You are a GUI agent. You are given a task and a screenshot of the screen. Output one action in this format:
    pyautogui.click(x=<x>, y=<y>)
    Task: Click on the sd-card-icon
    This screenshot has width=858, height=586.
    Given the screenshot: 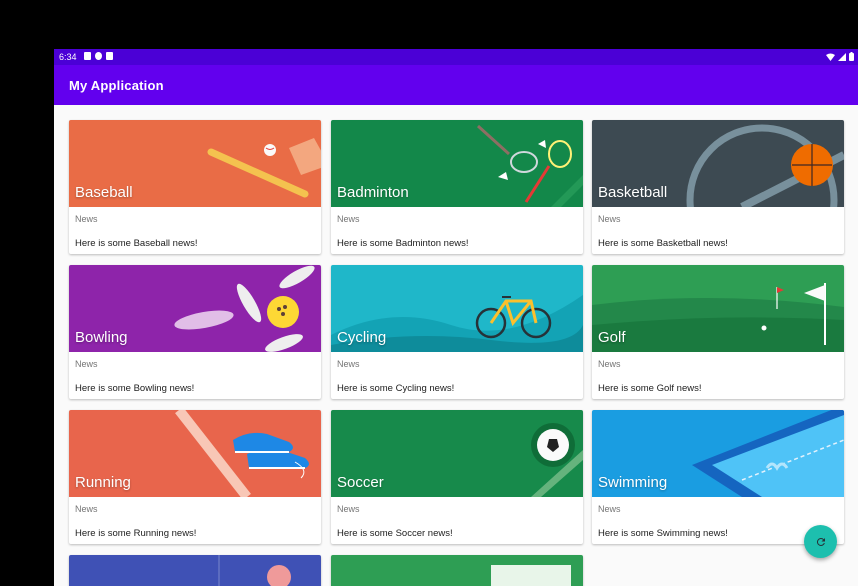 What is the action you would take?
    pyautogui.click(x=109, y=56)
    